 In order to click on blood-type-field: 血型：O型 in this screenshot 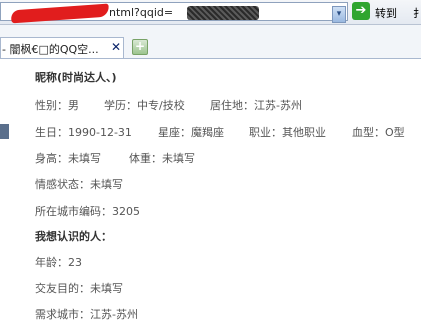, I will do `click(378, 132)`.